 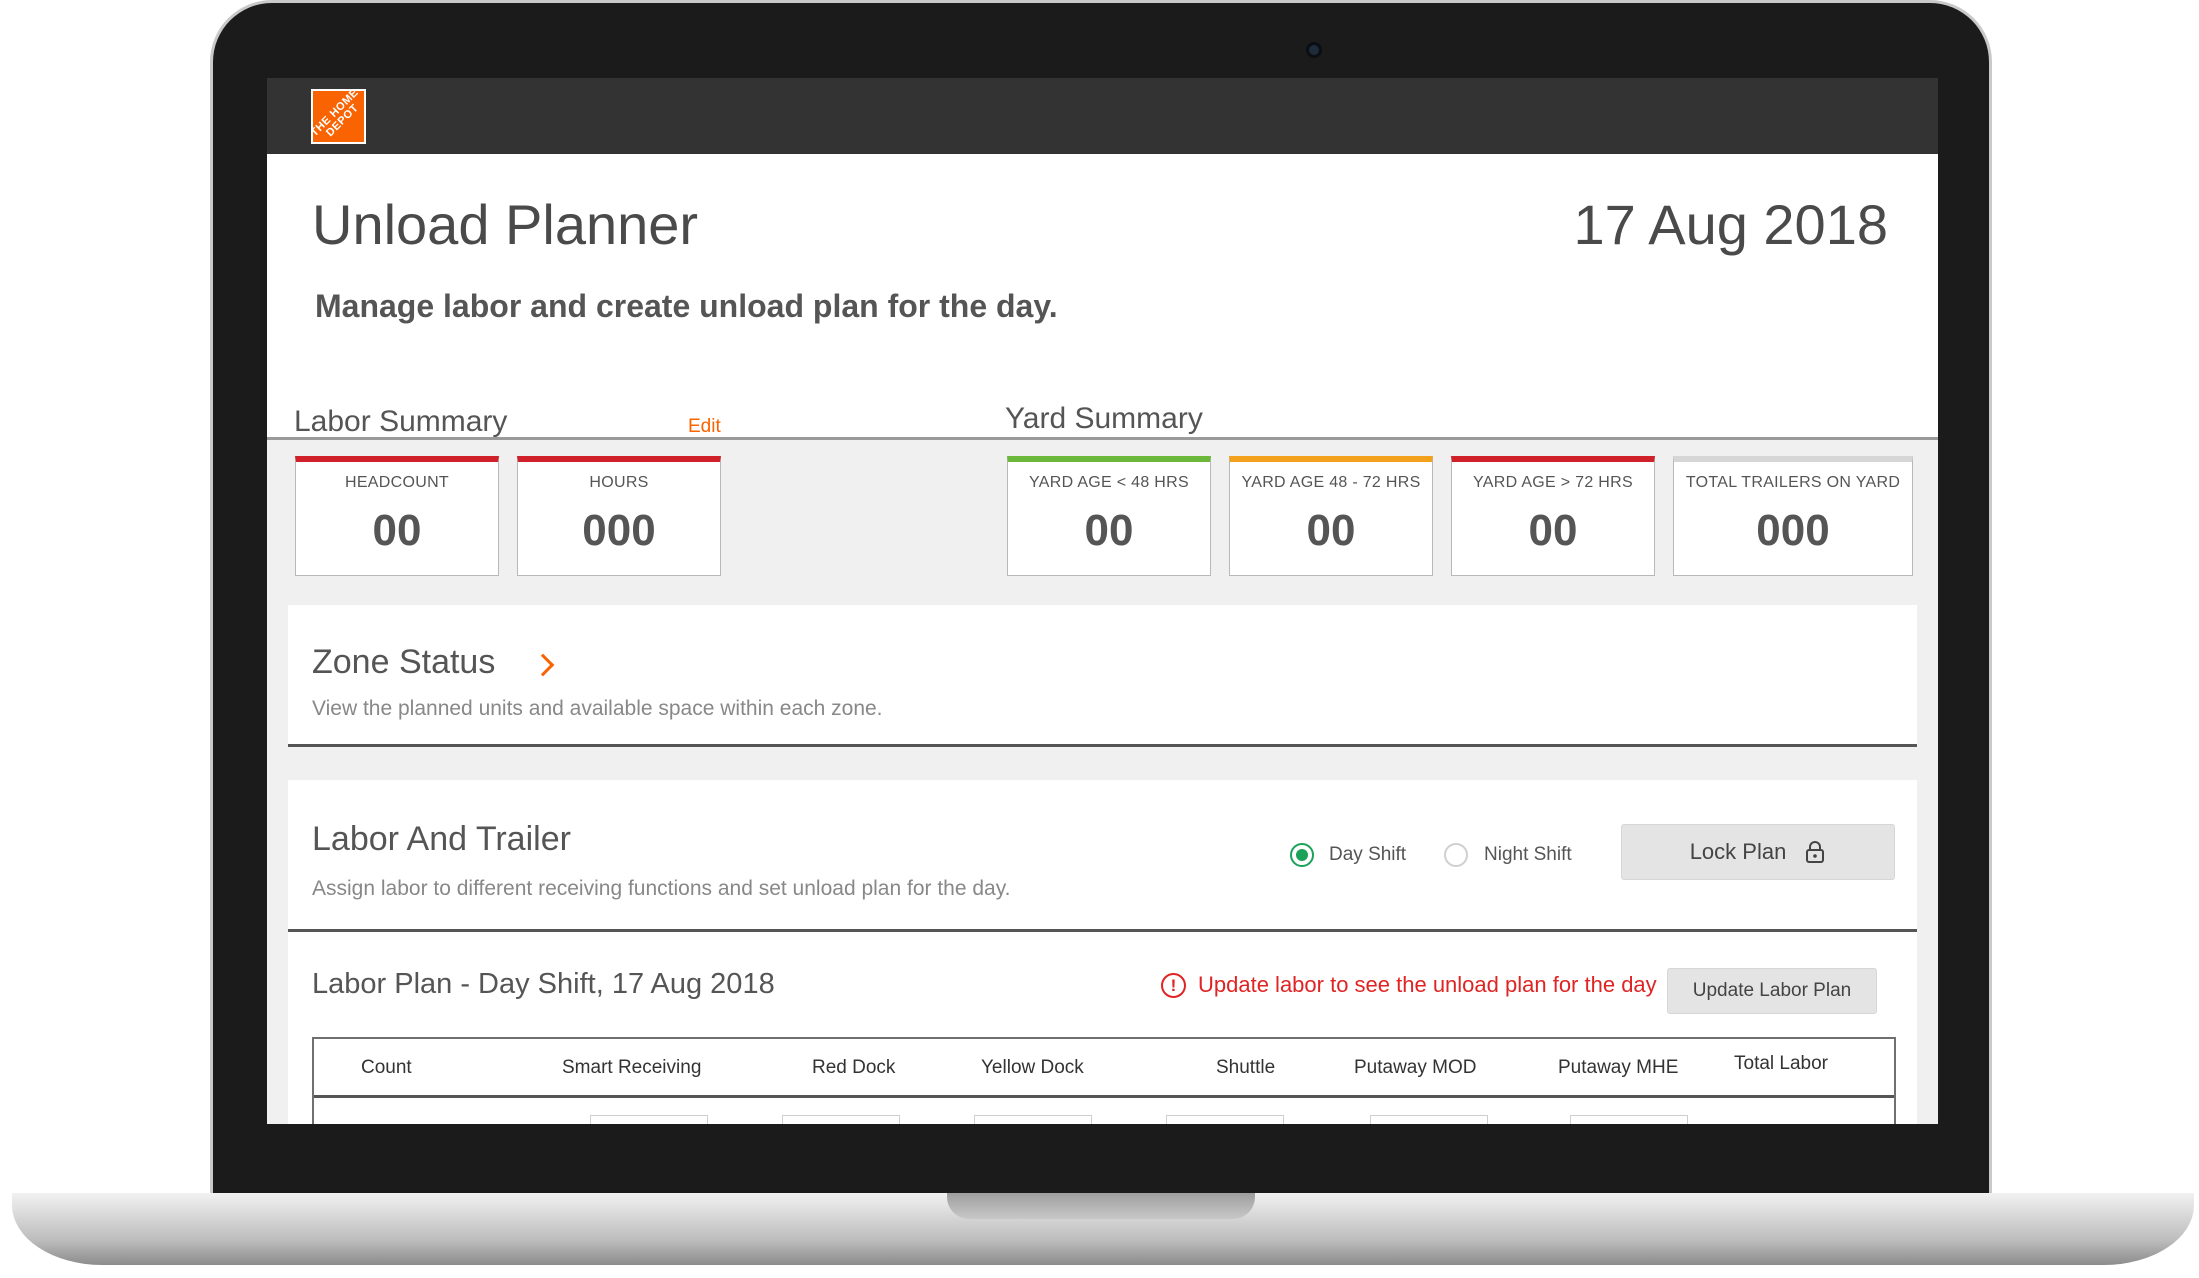 I want to click on update-labor-plan-label: Update Labor Plan, so click(x=1772, y=990).